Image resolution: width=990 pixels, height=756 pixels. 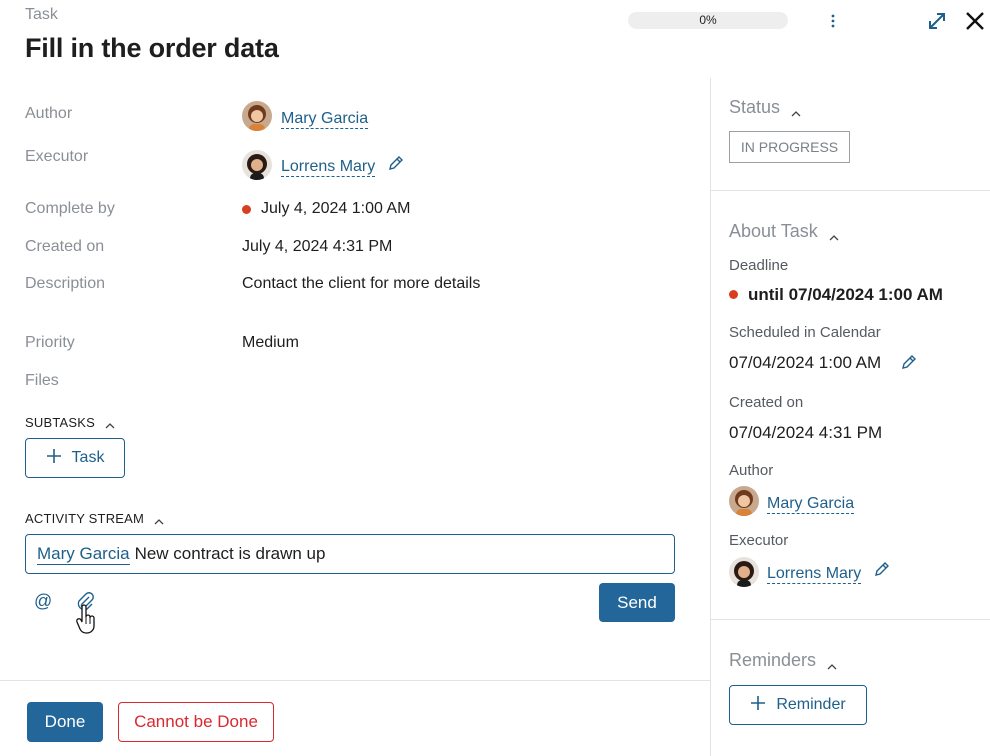 What do you see at coordinates (270, 342) in the screenshot?
I see `priority-value: Medium` at bounding box center [270, 342].